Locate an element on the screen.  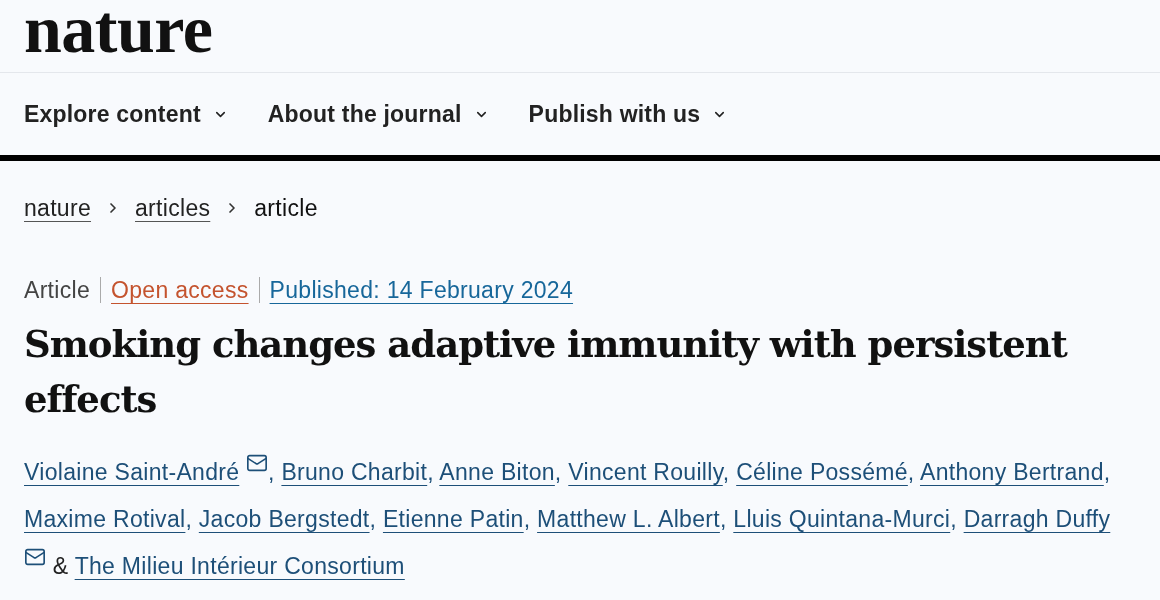
author-link: Céline Possémé is located at coordinates (822, 472).